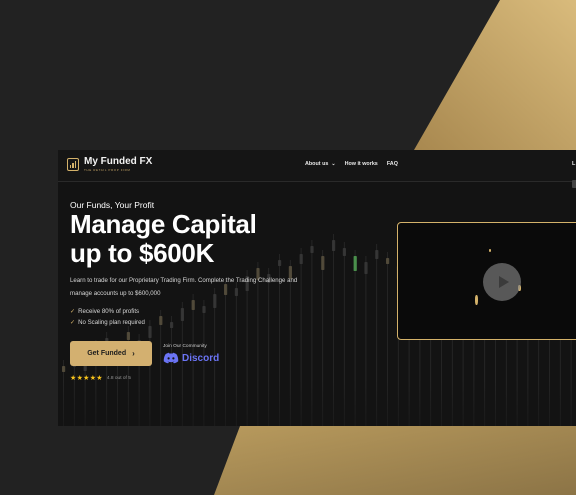 The image size is (576, 495). Describe the element at coordinates (495, 75) in the screenshot. I see `gold-diagonal-shape-top` at that location.